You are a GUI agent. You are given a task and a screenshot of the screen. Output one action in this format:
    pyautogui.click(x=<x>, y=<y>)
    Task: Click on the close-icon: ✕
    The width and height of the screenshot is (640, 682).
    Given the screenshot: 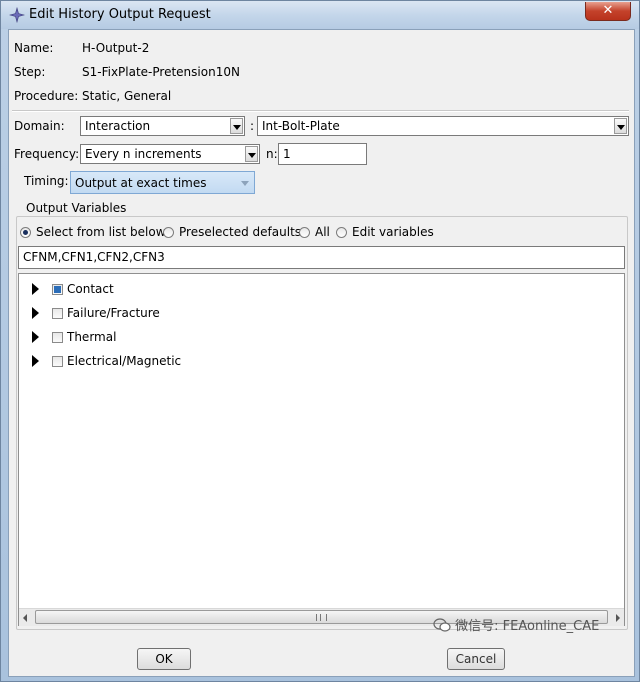 What is the action you would take?
    pyautogui.click(x=608, y=10)
    